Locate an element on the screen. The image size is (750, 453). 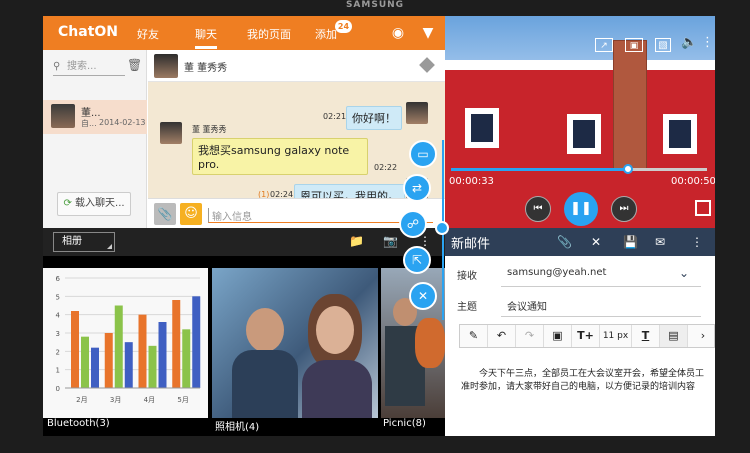
folder-icon: 📁 is located at coordinates (356, 241).